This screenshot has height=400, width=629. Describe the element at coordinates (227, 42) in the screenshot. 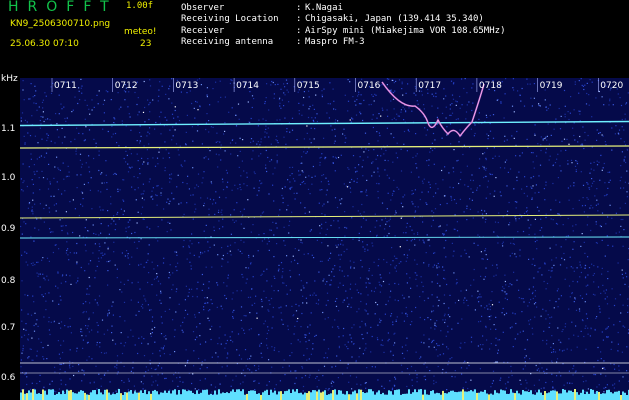

I see `antenna-label: Receiving antenna` at that location.